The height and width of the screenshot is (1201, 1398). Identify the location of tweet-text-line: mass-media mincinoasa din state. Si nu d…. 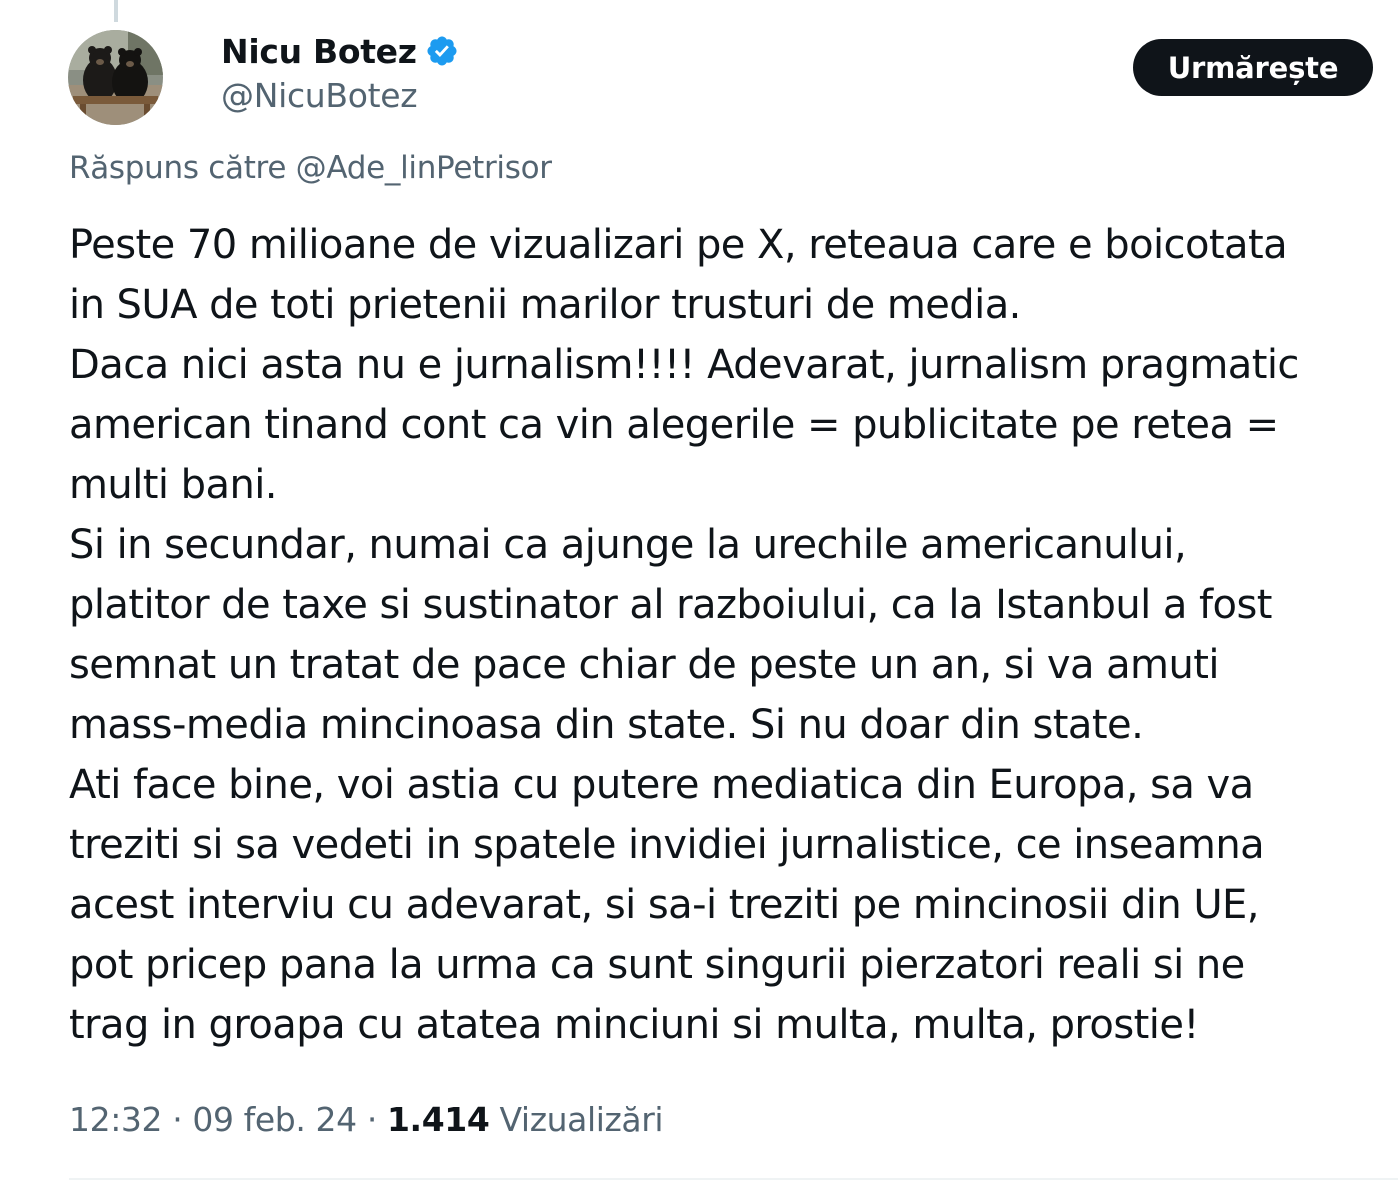
(606, 725).